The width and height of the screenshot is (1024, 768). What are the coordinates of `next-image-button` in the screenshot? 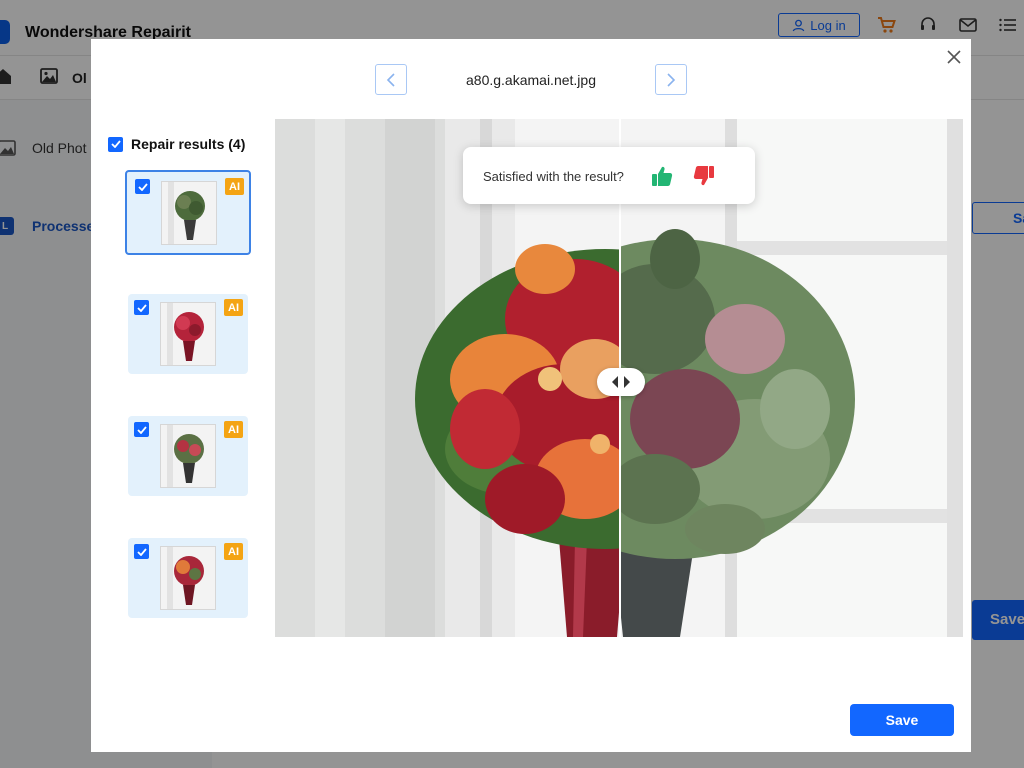 It's located at (671, 79).